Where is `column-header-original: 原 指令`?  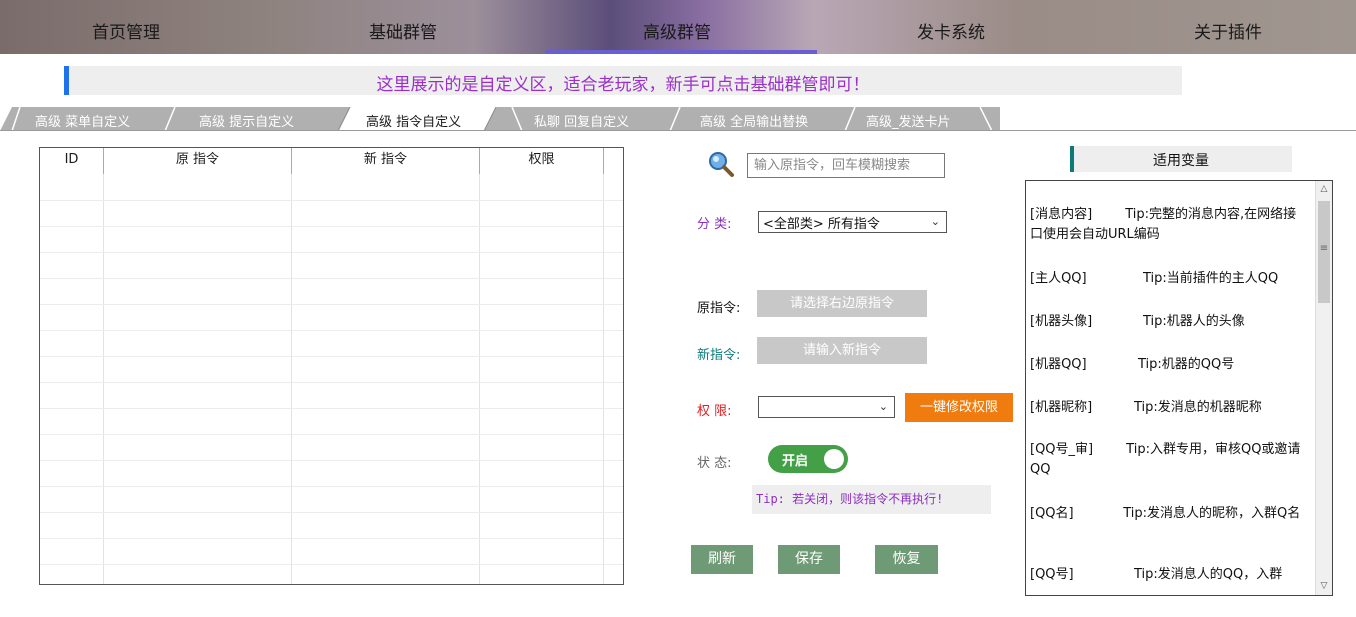 column-header-original: 原 指令 is located at coordinates (198, 161).